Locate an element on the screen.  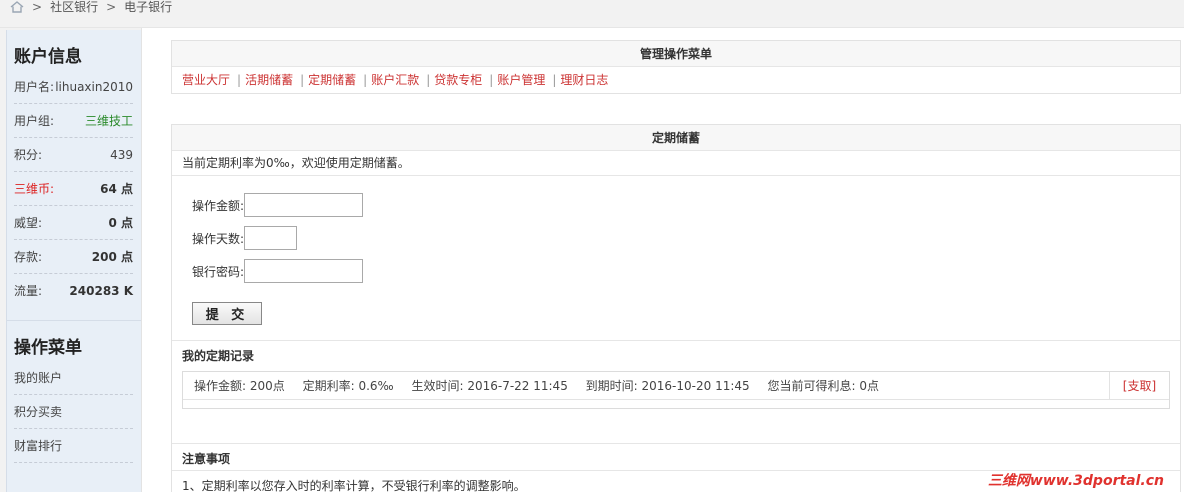
field-label: 流量: is located at coordinates (28, 291).